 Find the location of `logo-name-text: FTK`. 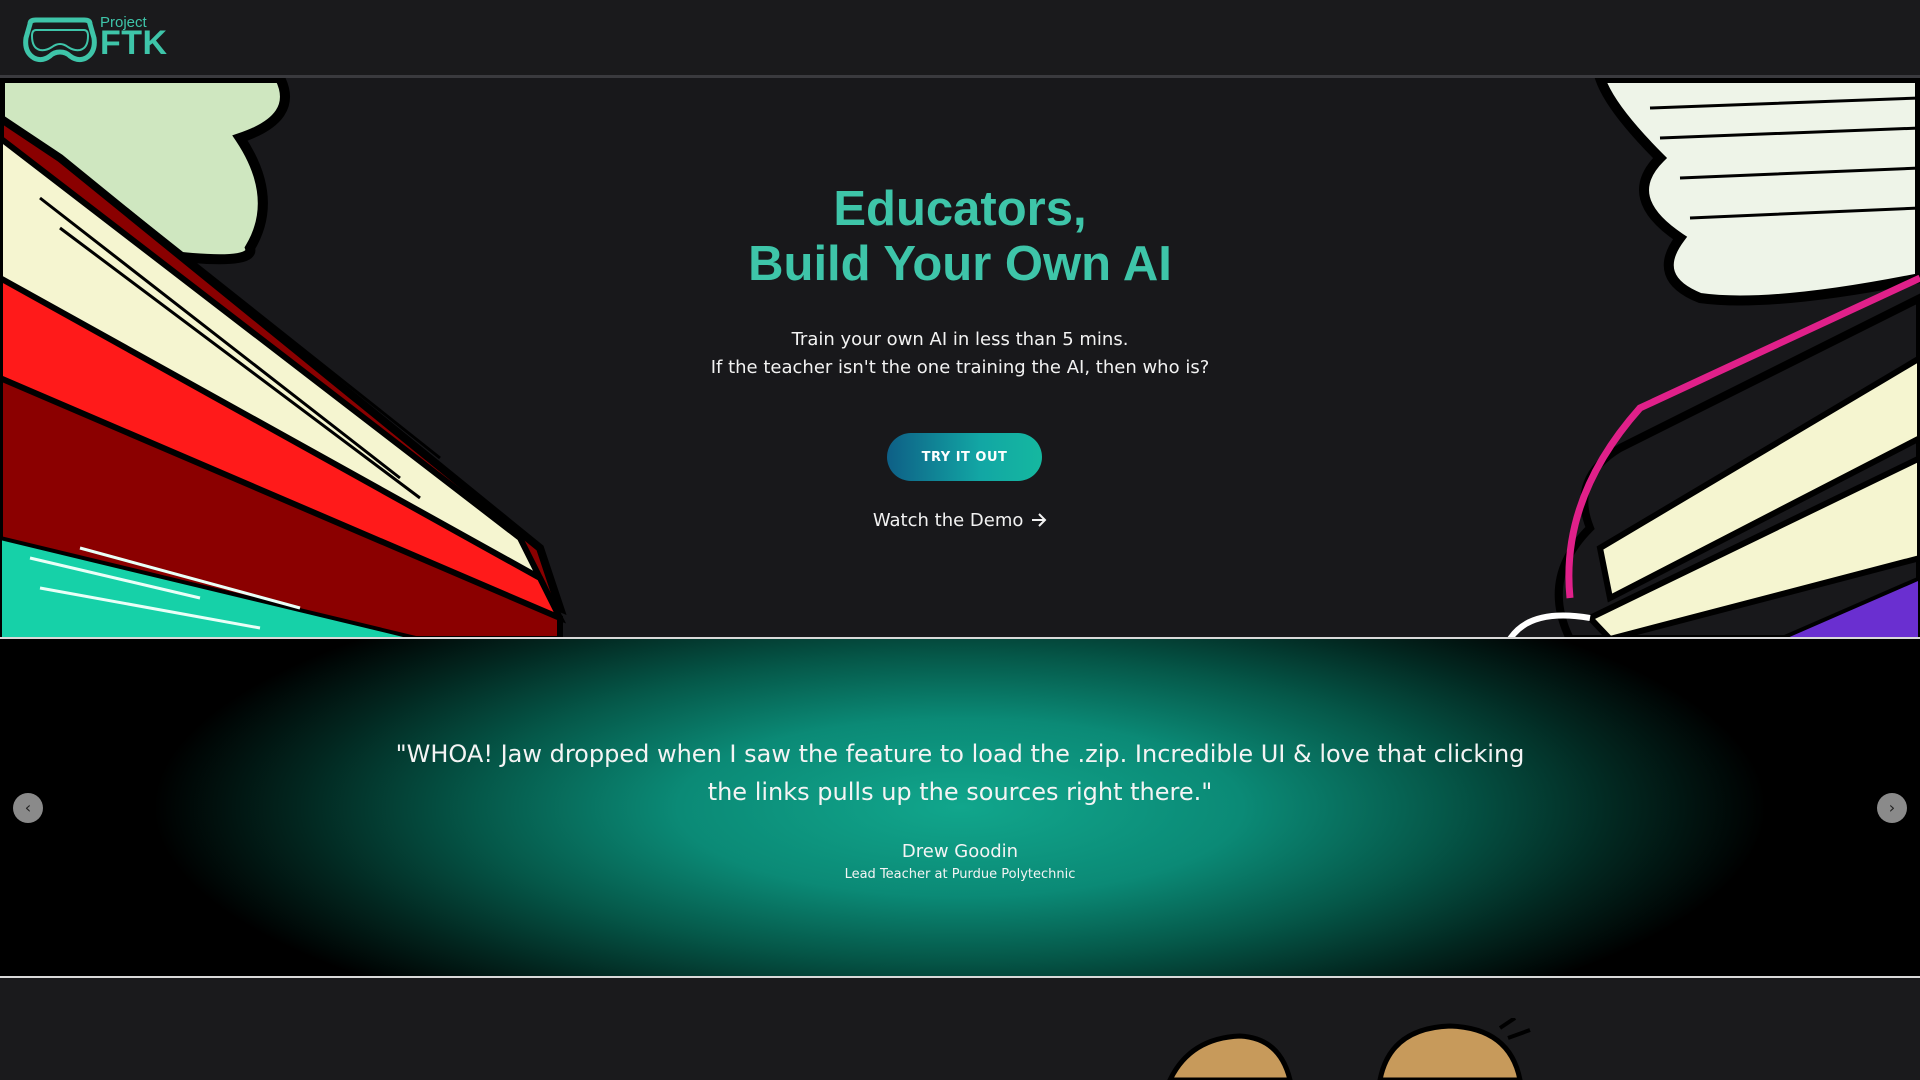

logo-name-text: FTK is located at coordinates (134, 43).